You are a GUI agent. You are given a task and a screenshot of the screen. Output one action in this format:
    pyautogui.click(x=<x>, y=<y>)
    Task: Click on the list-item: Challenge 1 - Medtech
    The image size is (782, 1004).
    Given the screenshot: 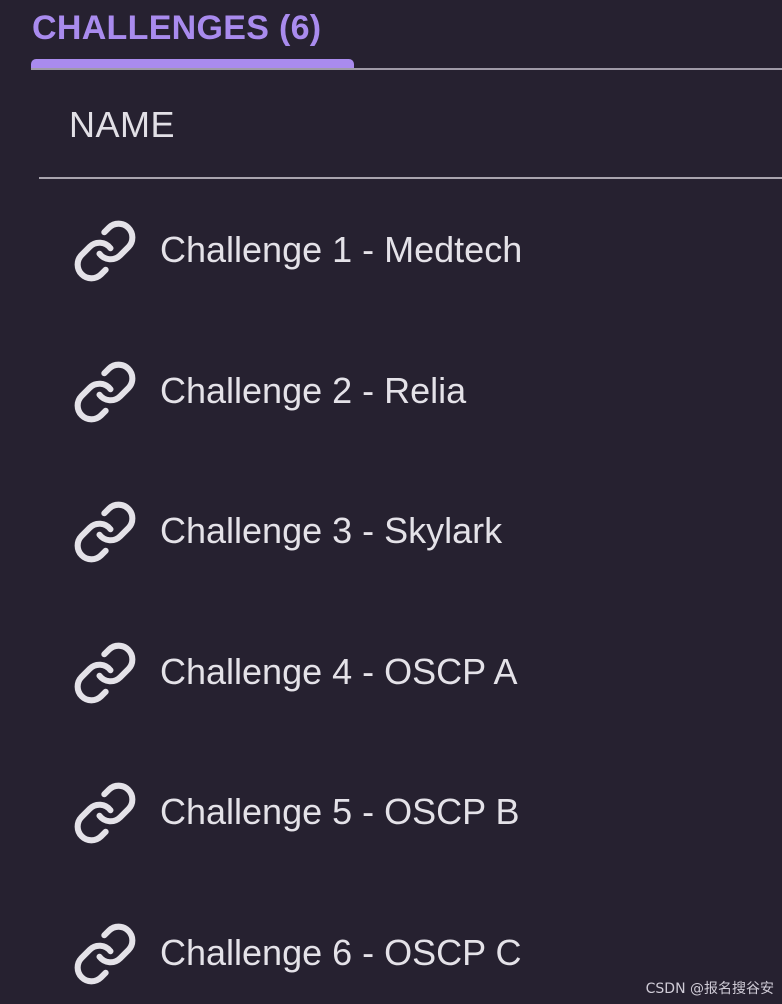 What is the action you would take?
    pyautogui.click(x=391, y=250)
    